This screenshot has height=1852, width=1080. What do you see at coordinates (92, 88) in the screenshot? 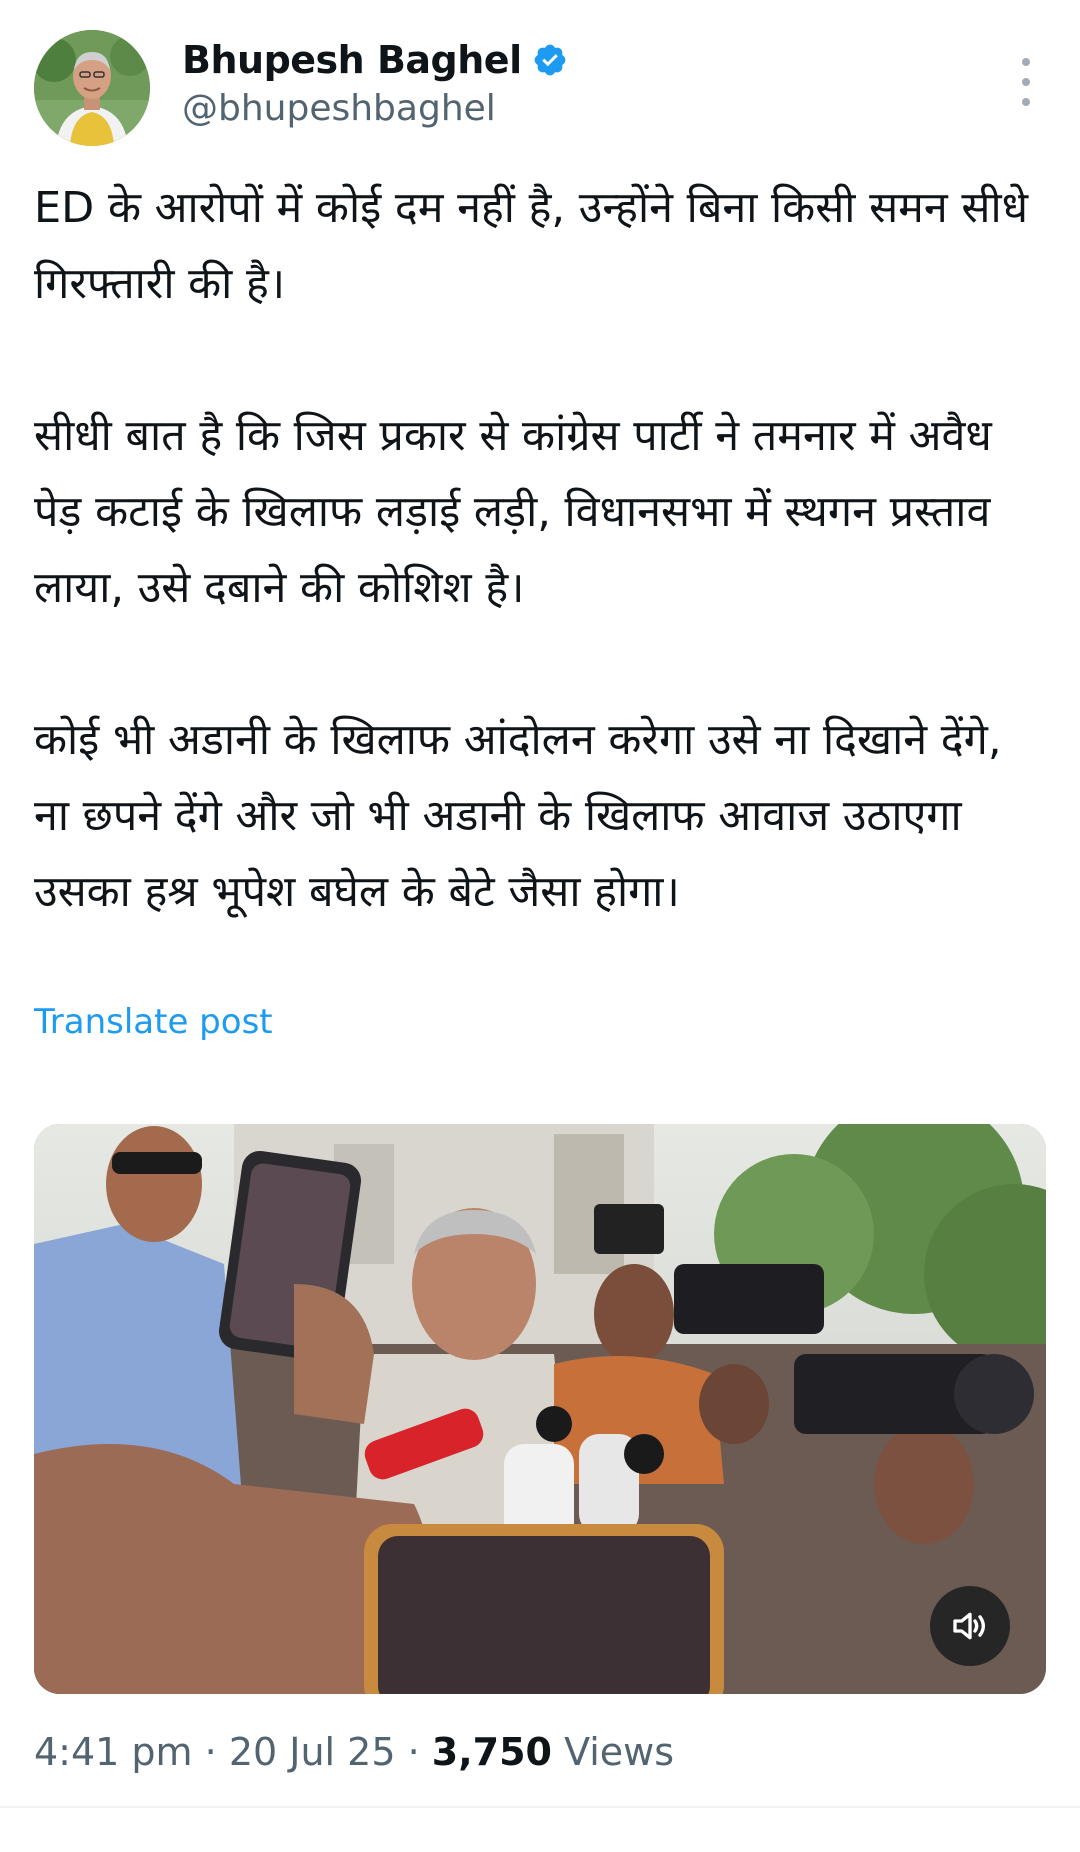
I see `avatar` at bounding box center [92, 88].